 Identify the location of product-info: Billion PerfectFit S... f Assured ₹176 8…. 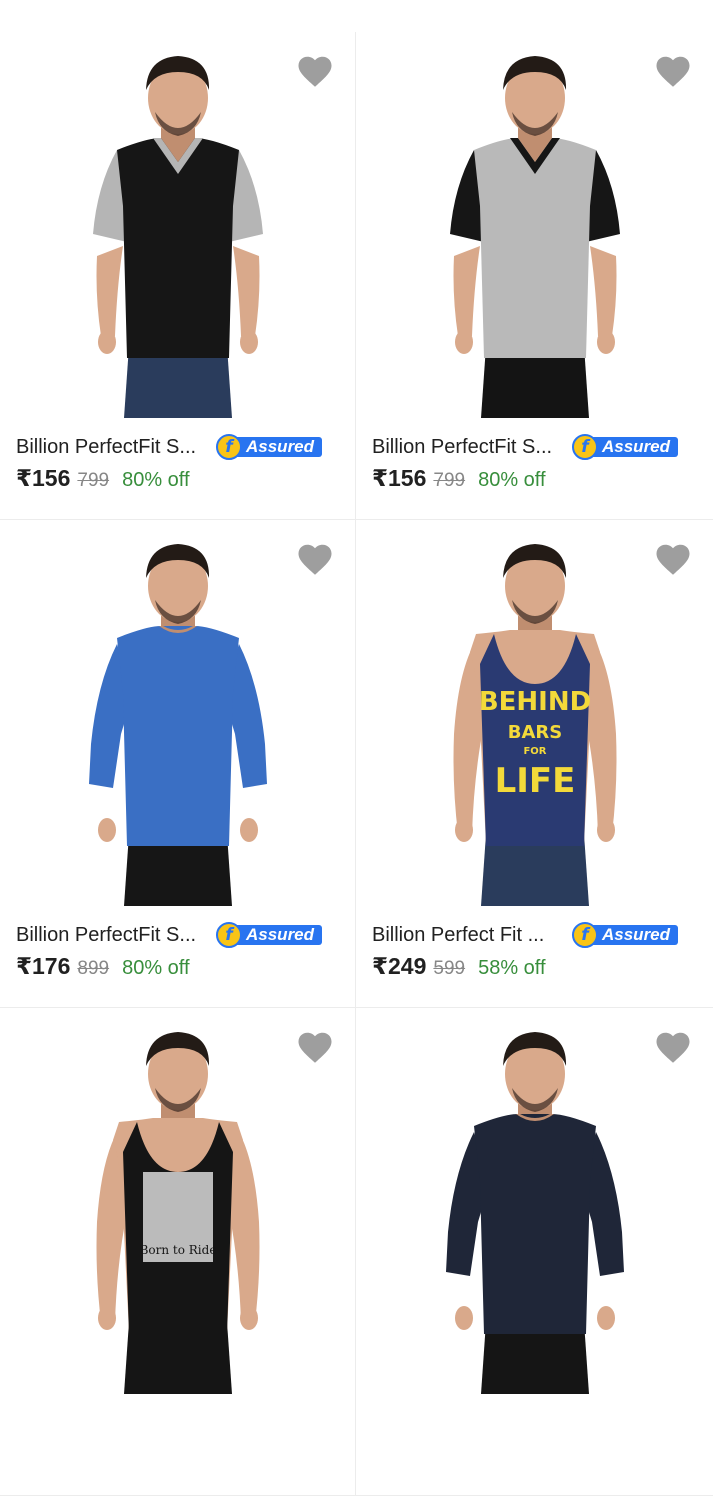
(179, 952).